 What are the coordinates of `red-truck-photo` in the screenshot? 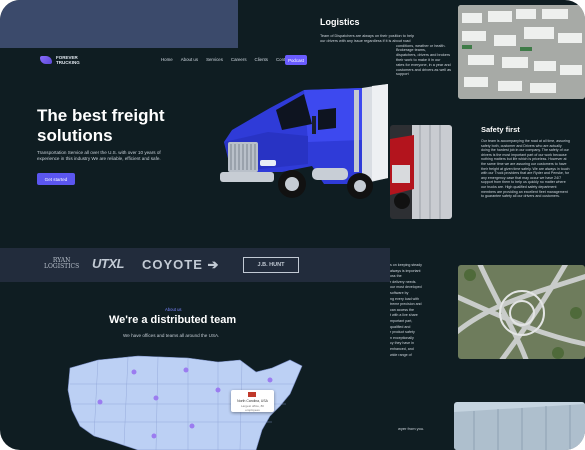 It's located at (421, 172).